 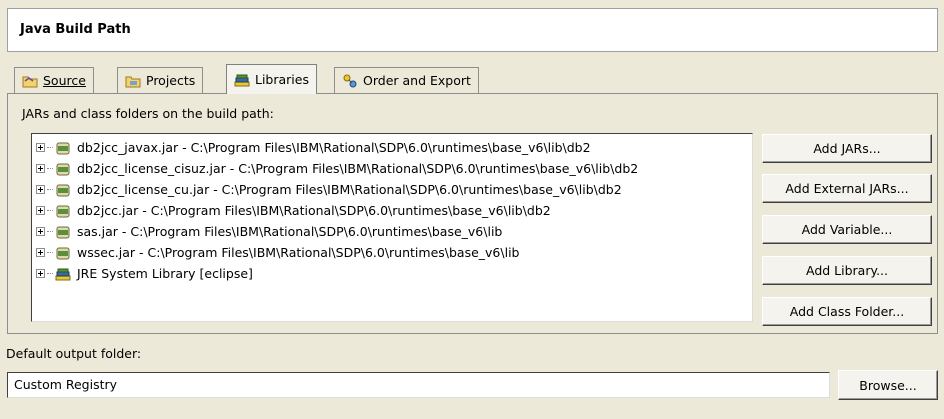 What do you see at coordinates (350, 80) in the screenshot?
I see `order-export-icon` at bounding box center [350, 80].